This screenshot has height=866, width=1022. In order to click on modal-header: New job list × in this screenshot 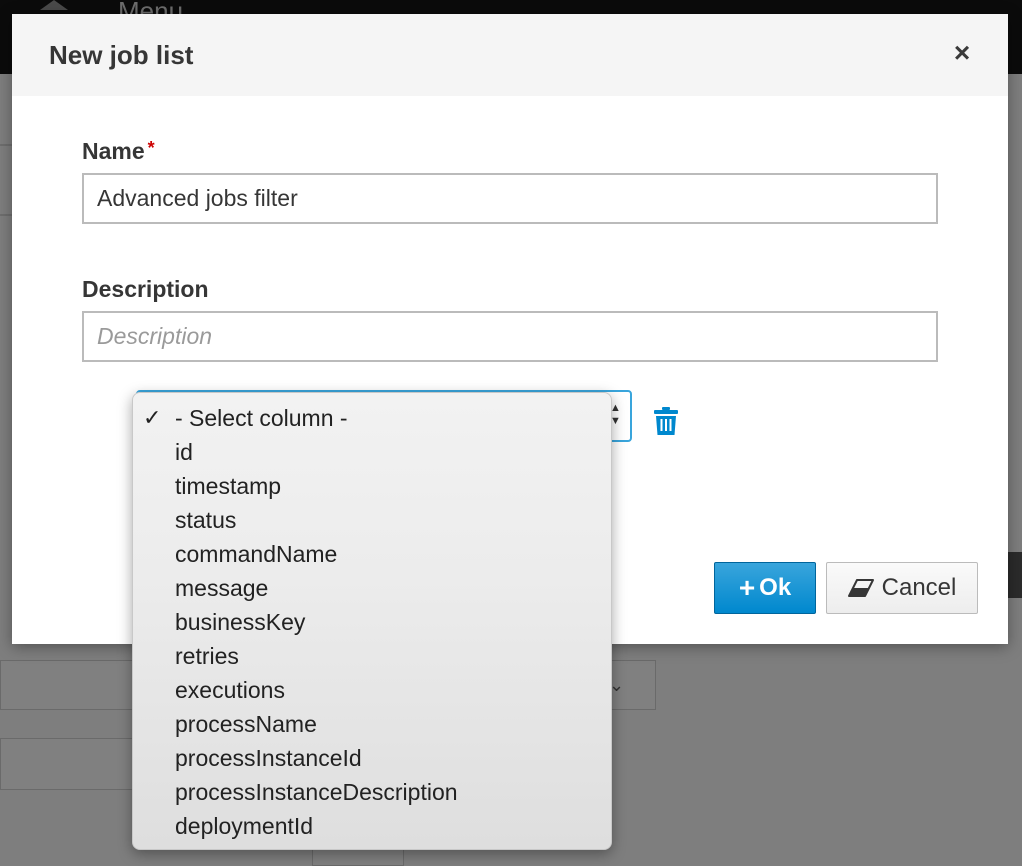, I will do `click(510, 55)`.